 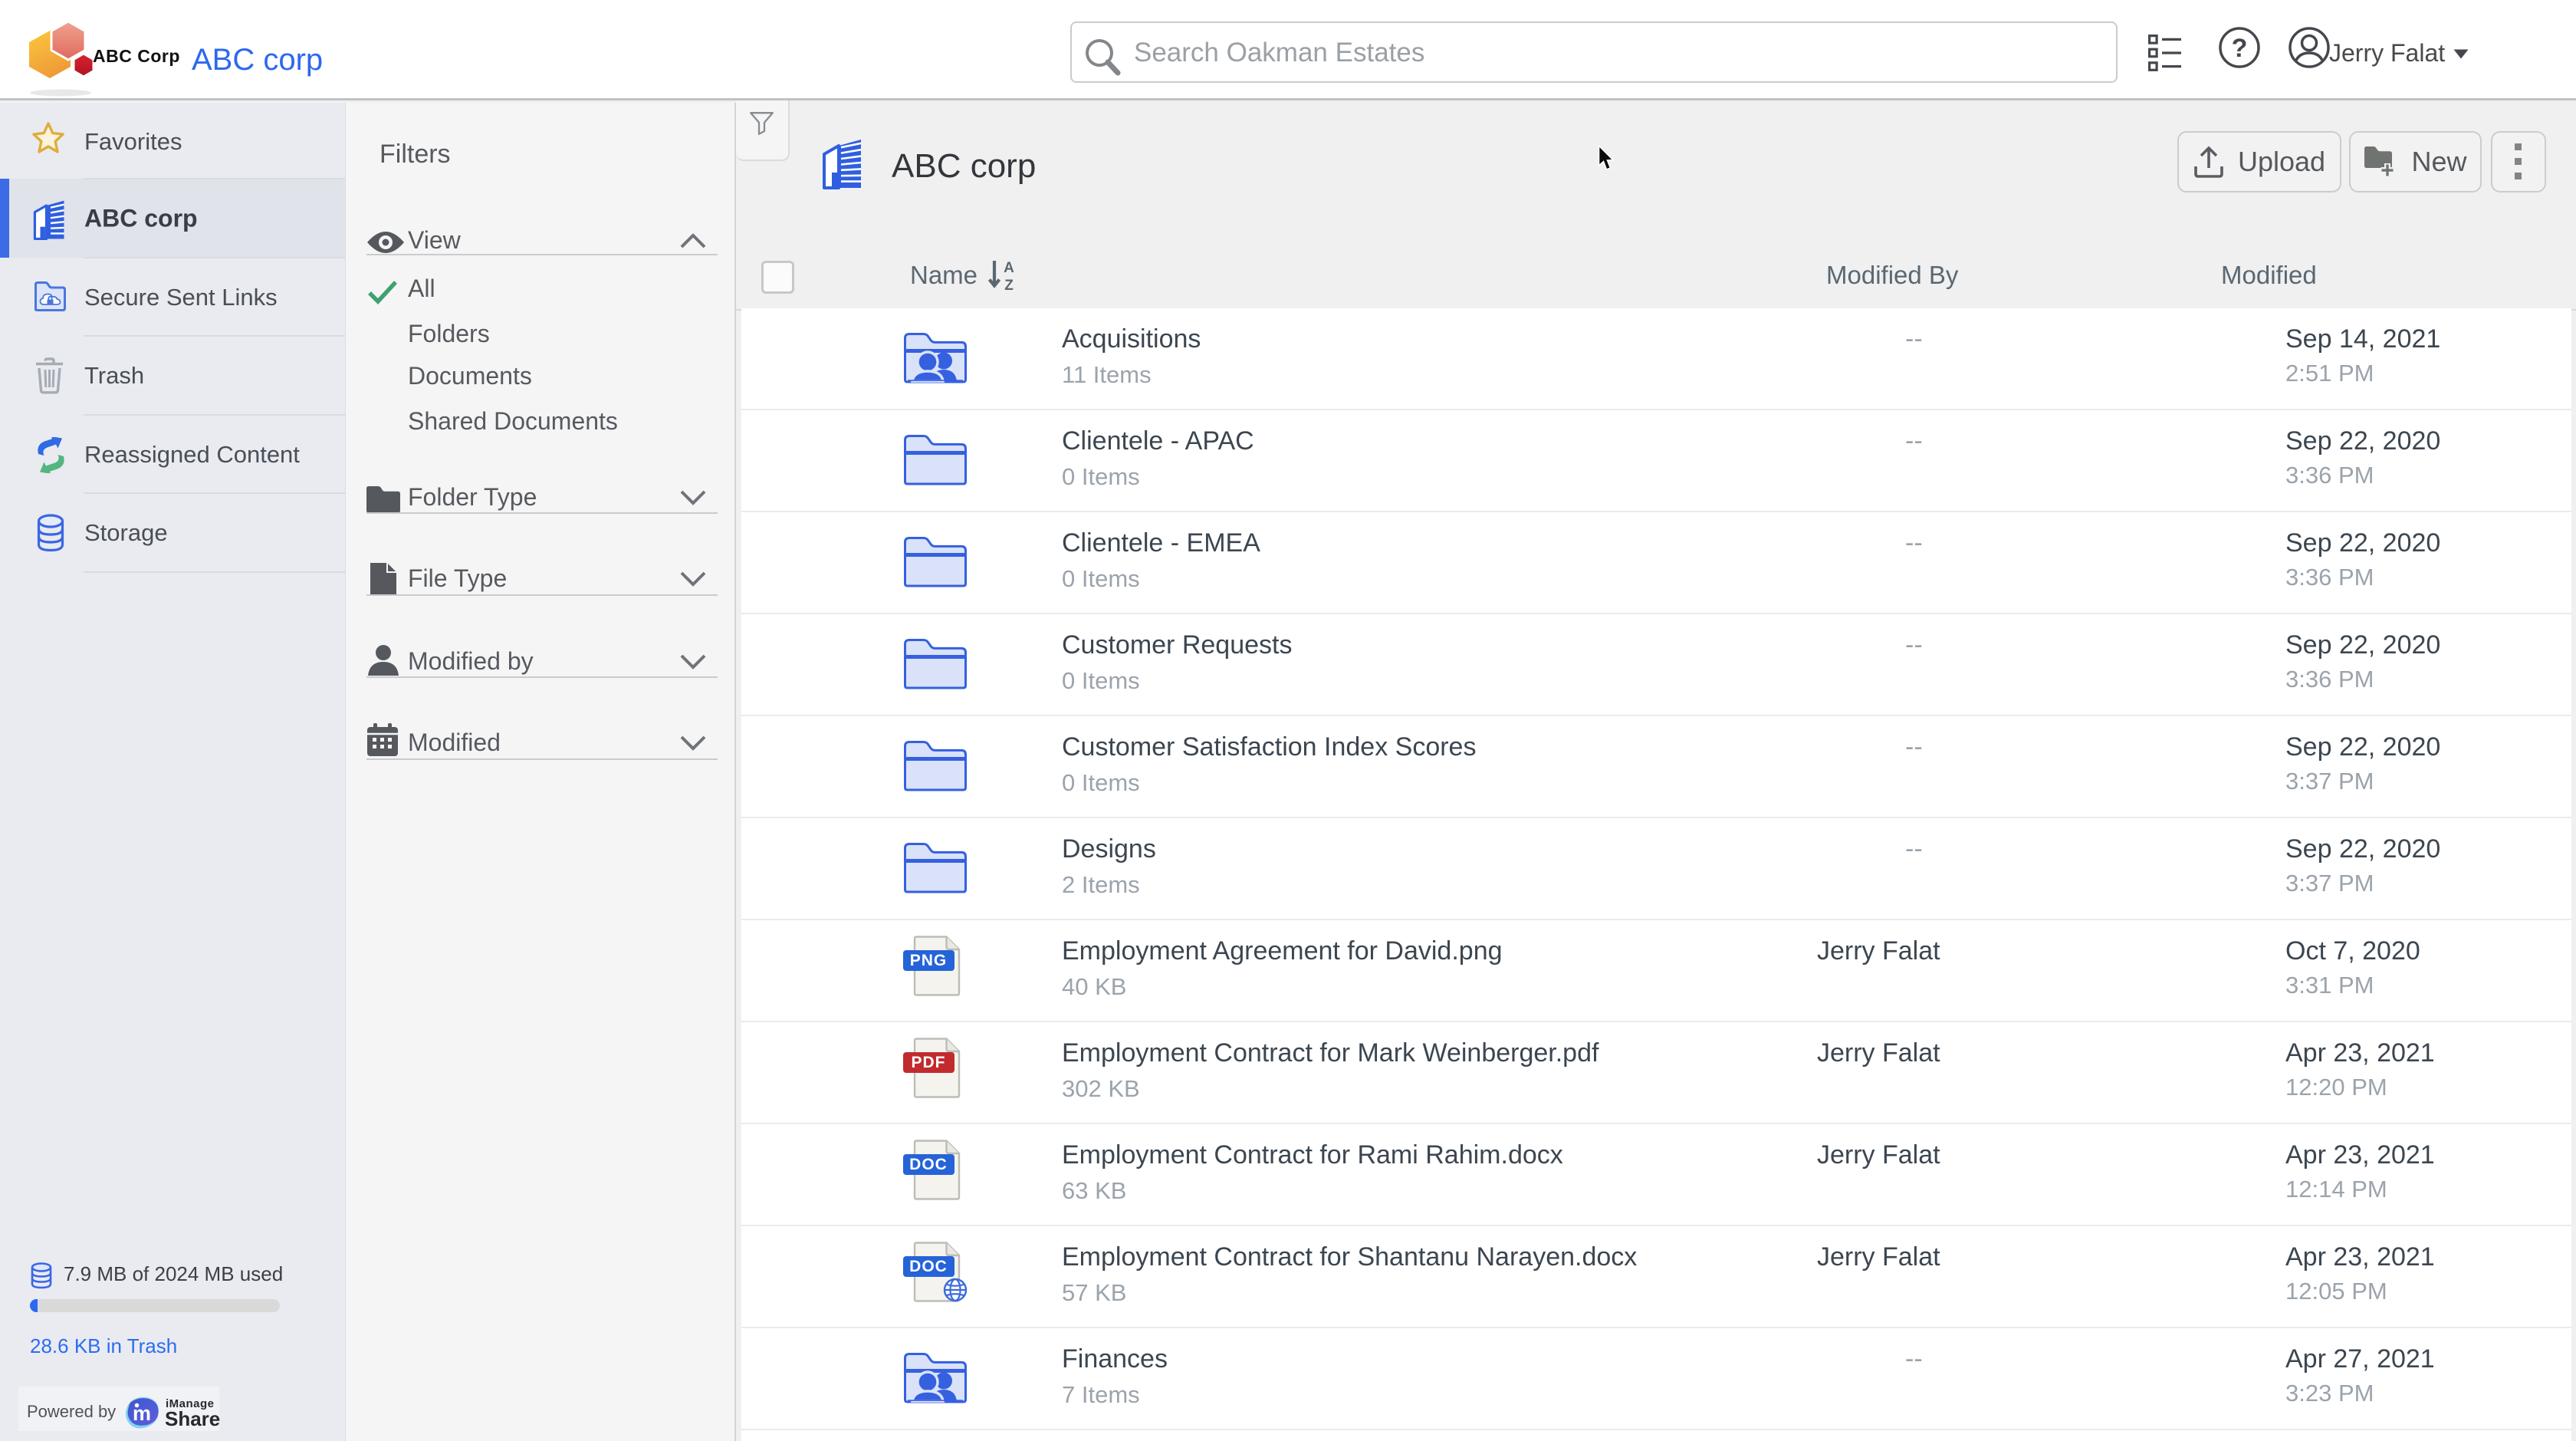 I want to click on svg-text: PNG, so click(x=929, y=961).